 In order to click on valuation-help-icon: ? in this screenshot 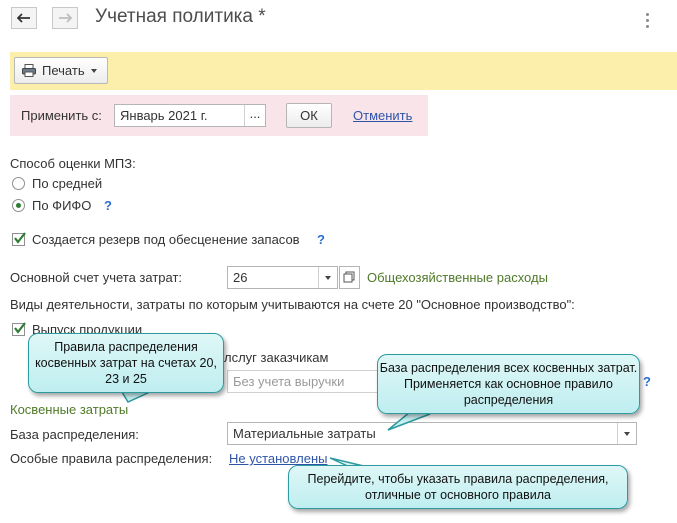, I will do `click(108, 205)`.